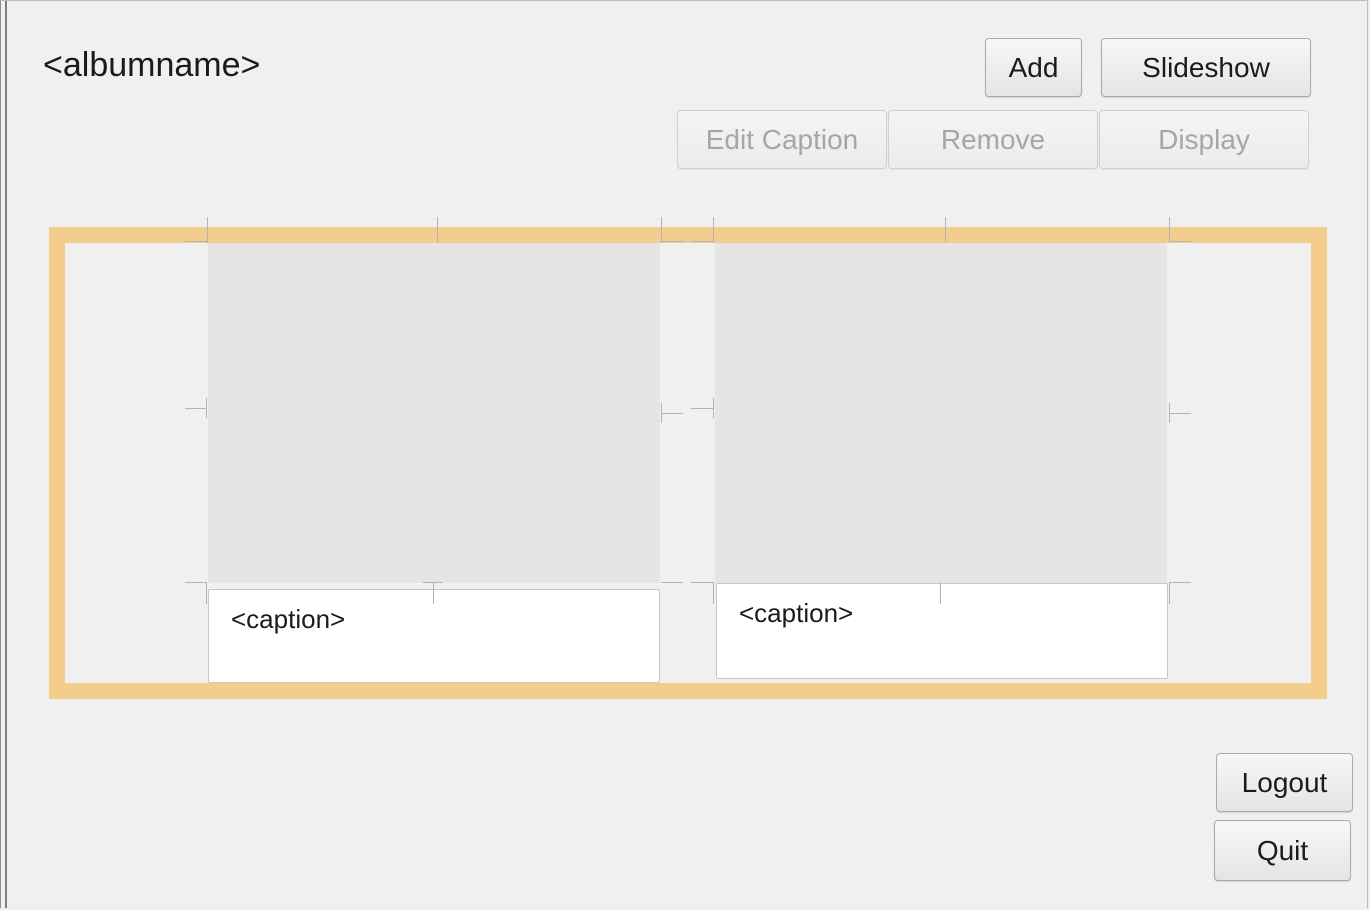 This screenshot has width=1370, height=910. I want to click on display-button: Display, so click(1204, 139).